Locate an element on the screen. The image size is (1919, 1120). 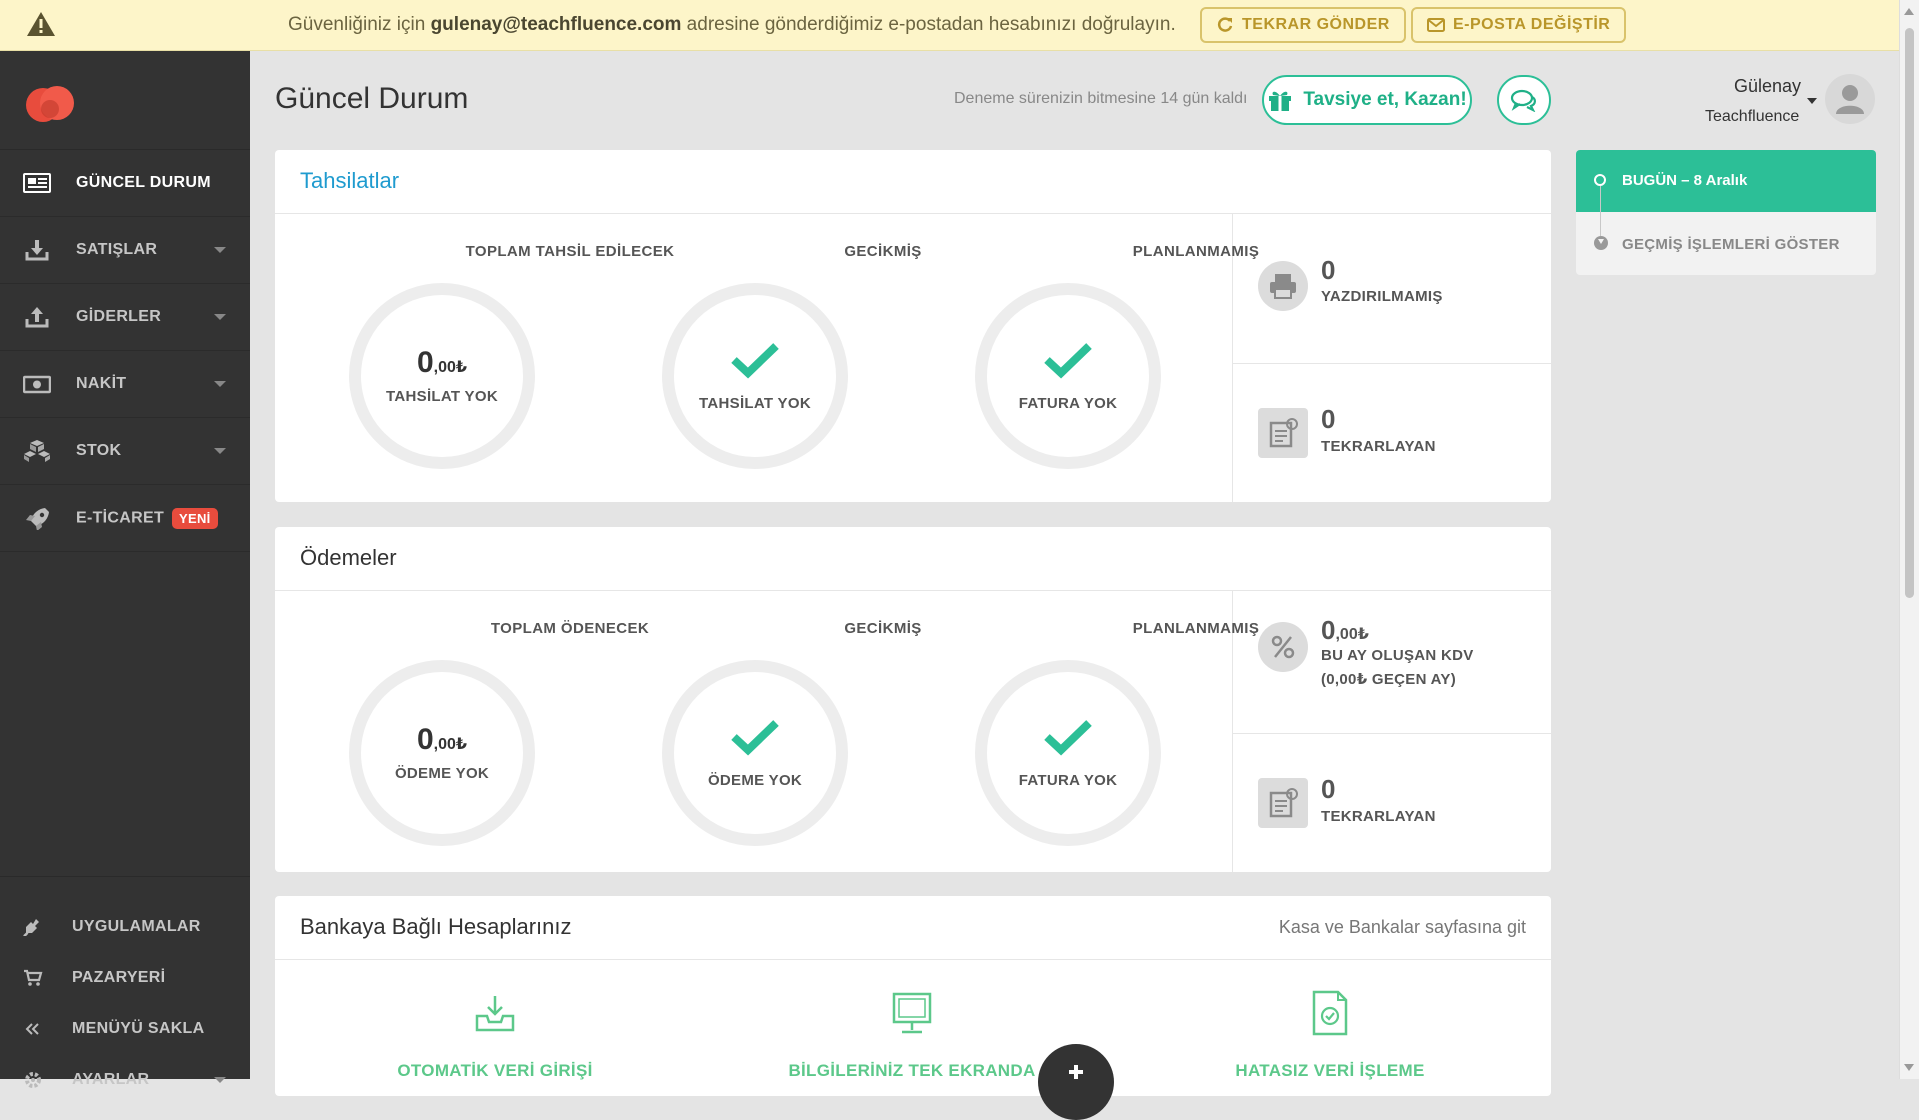
feature-single-screen: BİLGİLERİNİZ TEK EKRANDA is located at coordinates (912, 1035).